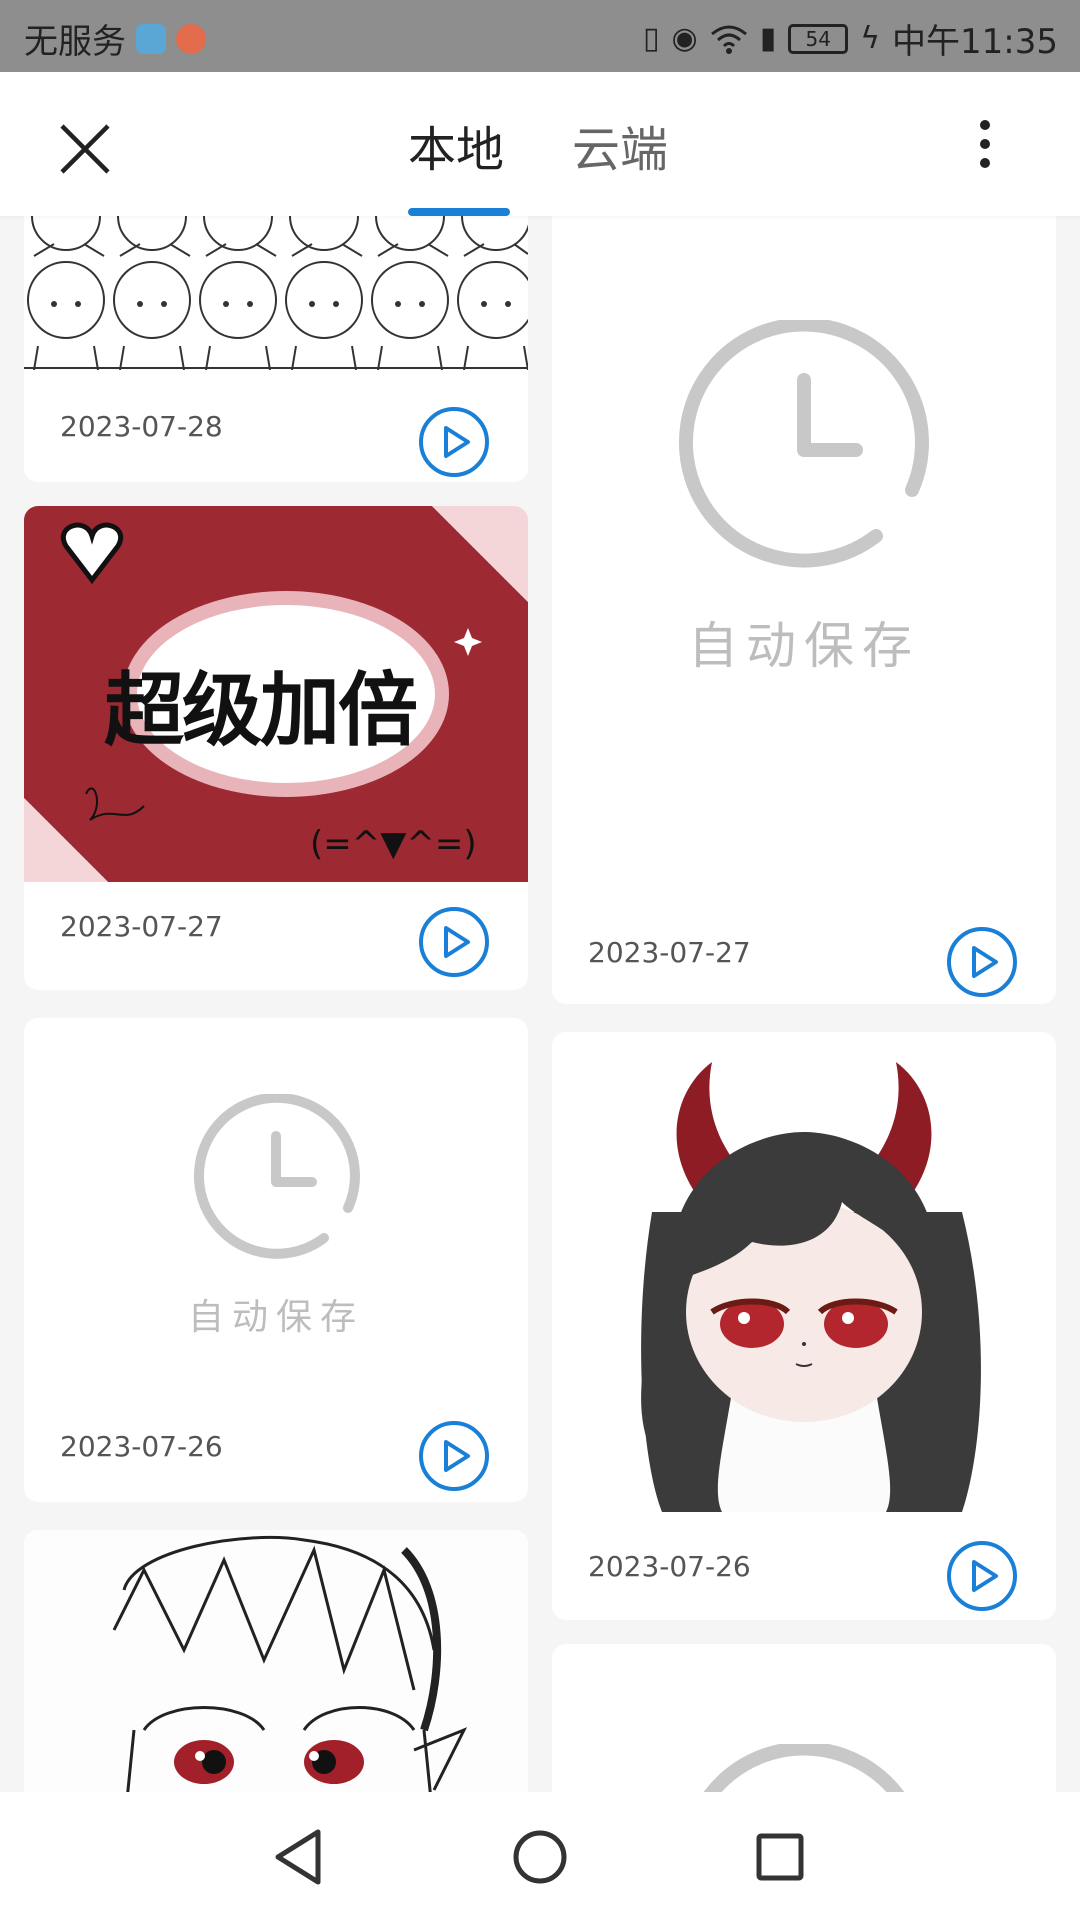 This screenshot has height=1920, width=1080. What do you see at coordinates (620, 145) in the screenshot?
I see `tab-cloud: 云端` at bounding box center [620, 145].